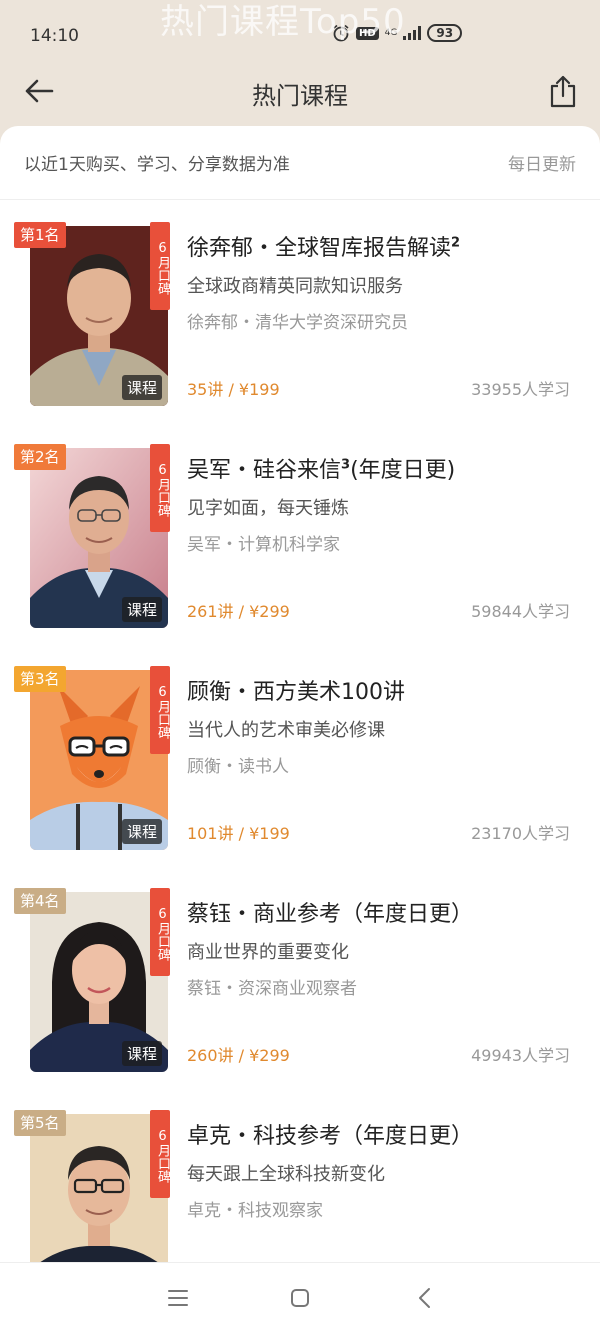 The width and height of the screenshot is (600, 1333). I want to click on course-learners: 23170人学习, so click(520, 833).